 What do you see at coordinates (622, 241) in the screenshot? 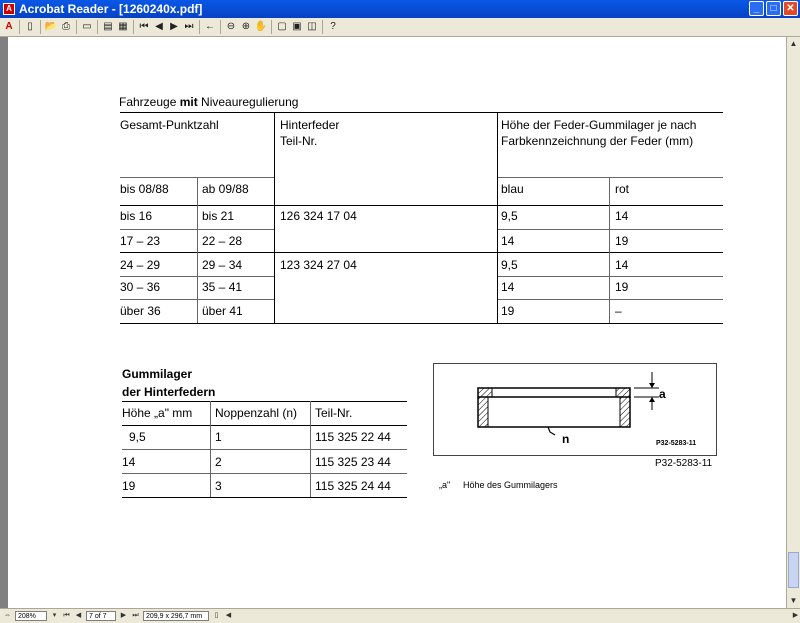
I see `cell-red: 19` at bounding box center [622, 241].